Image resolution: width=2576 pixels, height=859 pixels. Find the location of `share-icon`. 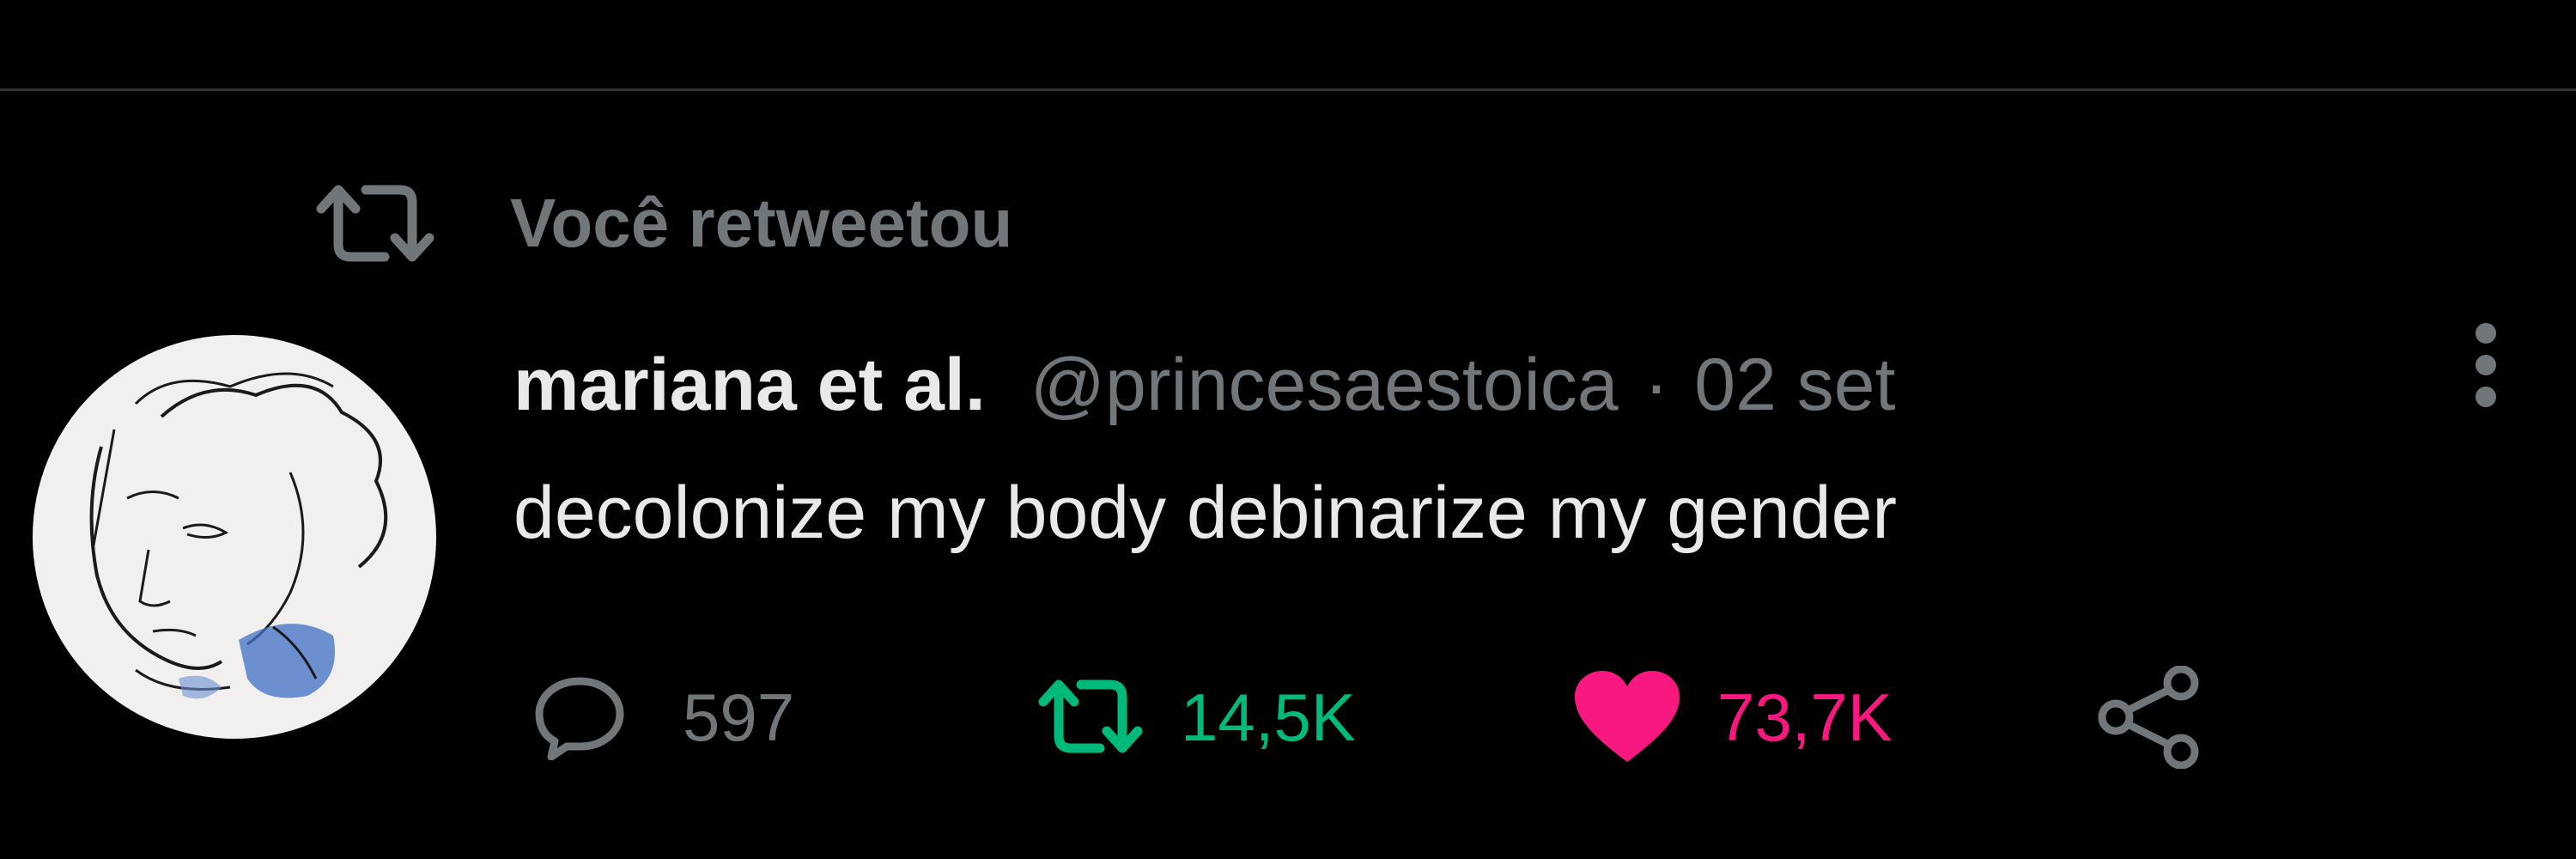

share-icon is located at coordinates (2151, 717).